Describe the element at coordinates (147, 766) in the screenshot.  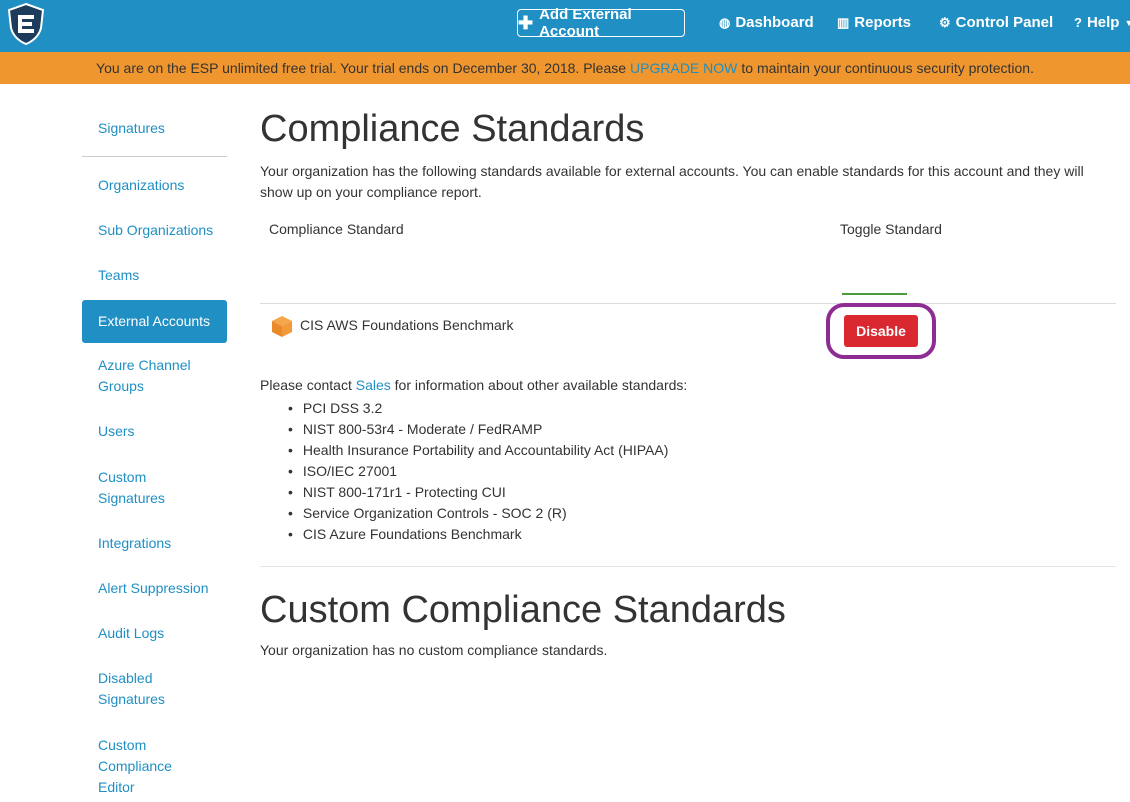
I see `sidebar-item-custom-compliance-editor: Custom Compliance Editor` at that location.